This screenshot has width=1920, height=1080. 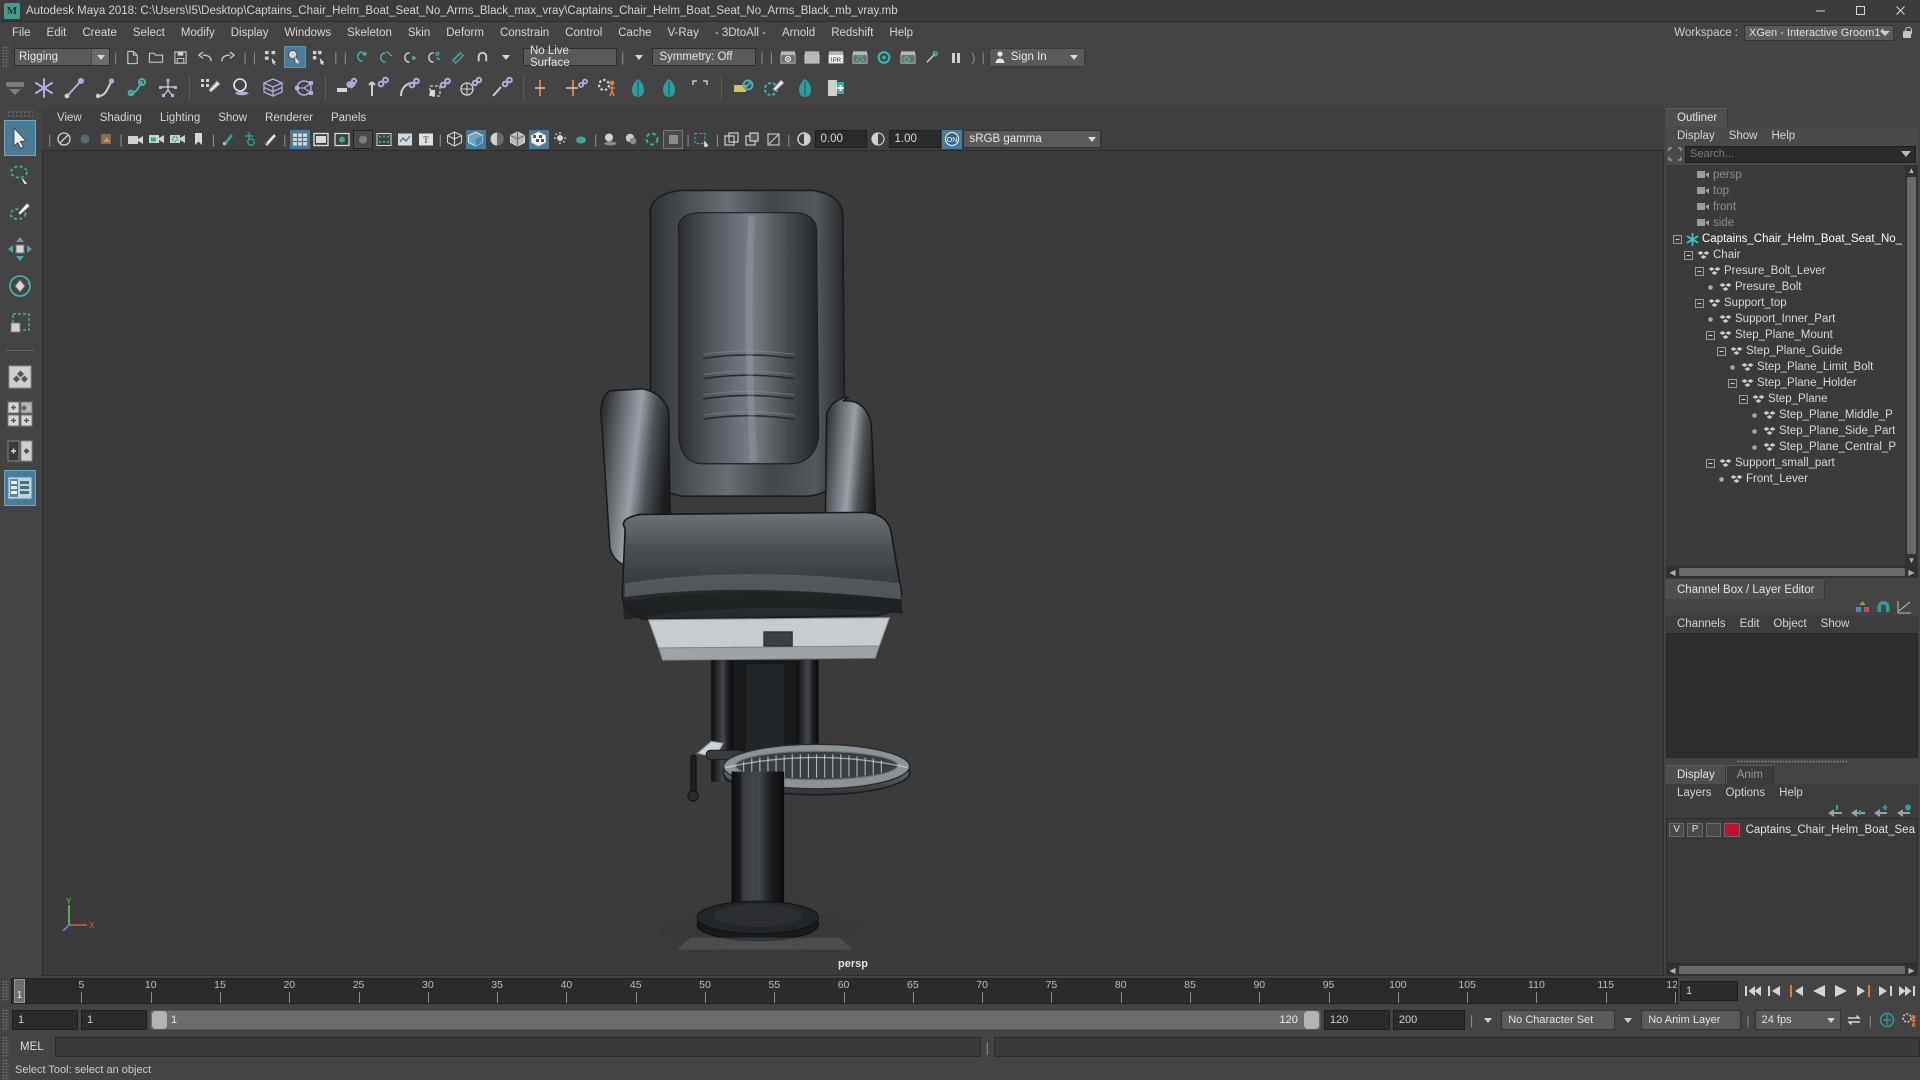 I want to click on snap-to-view-plane-icon, so click(x=458, y=57).